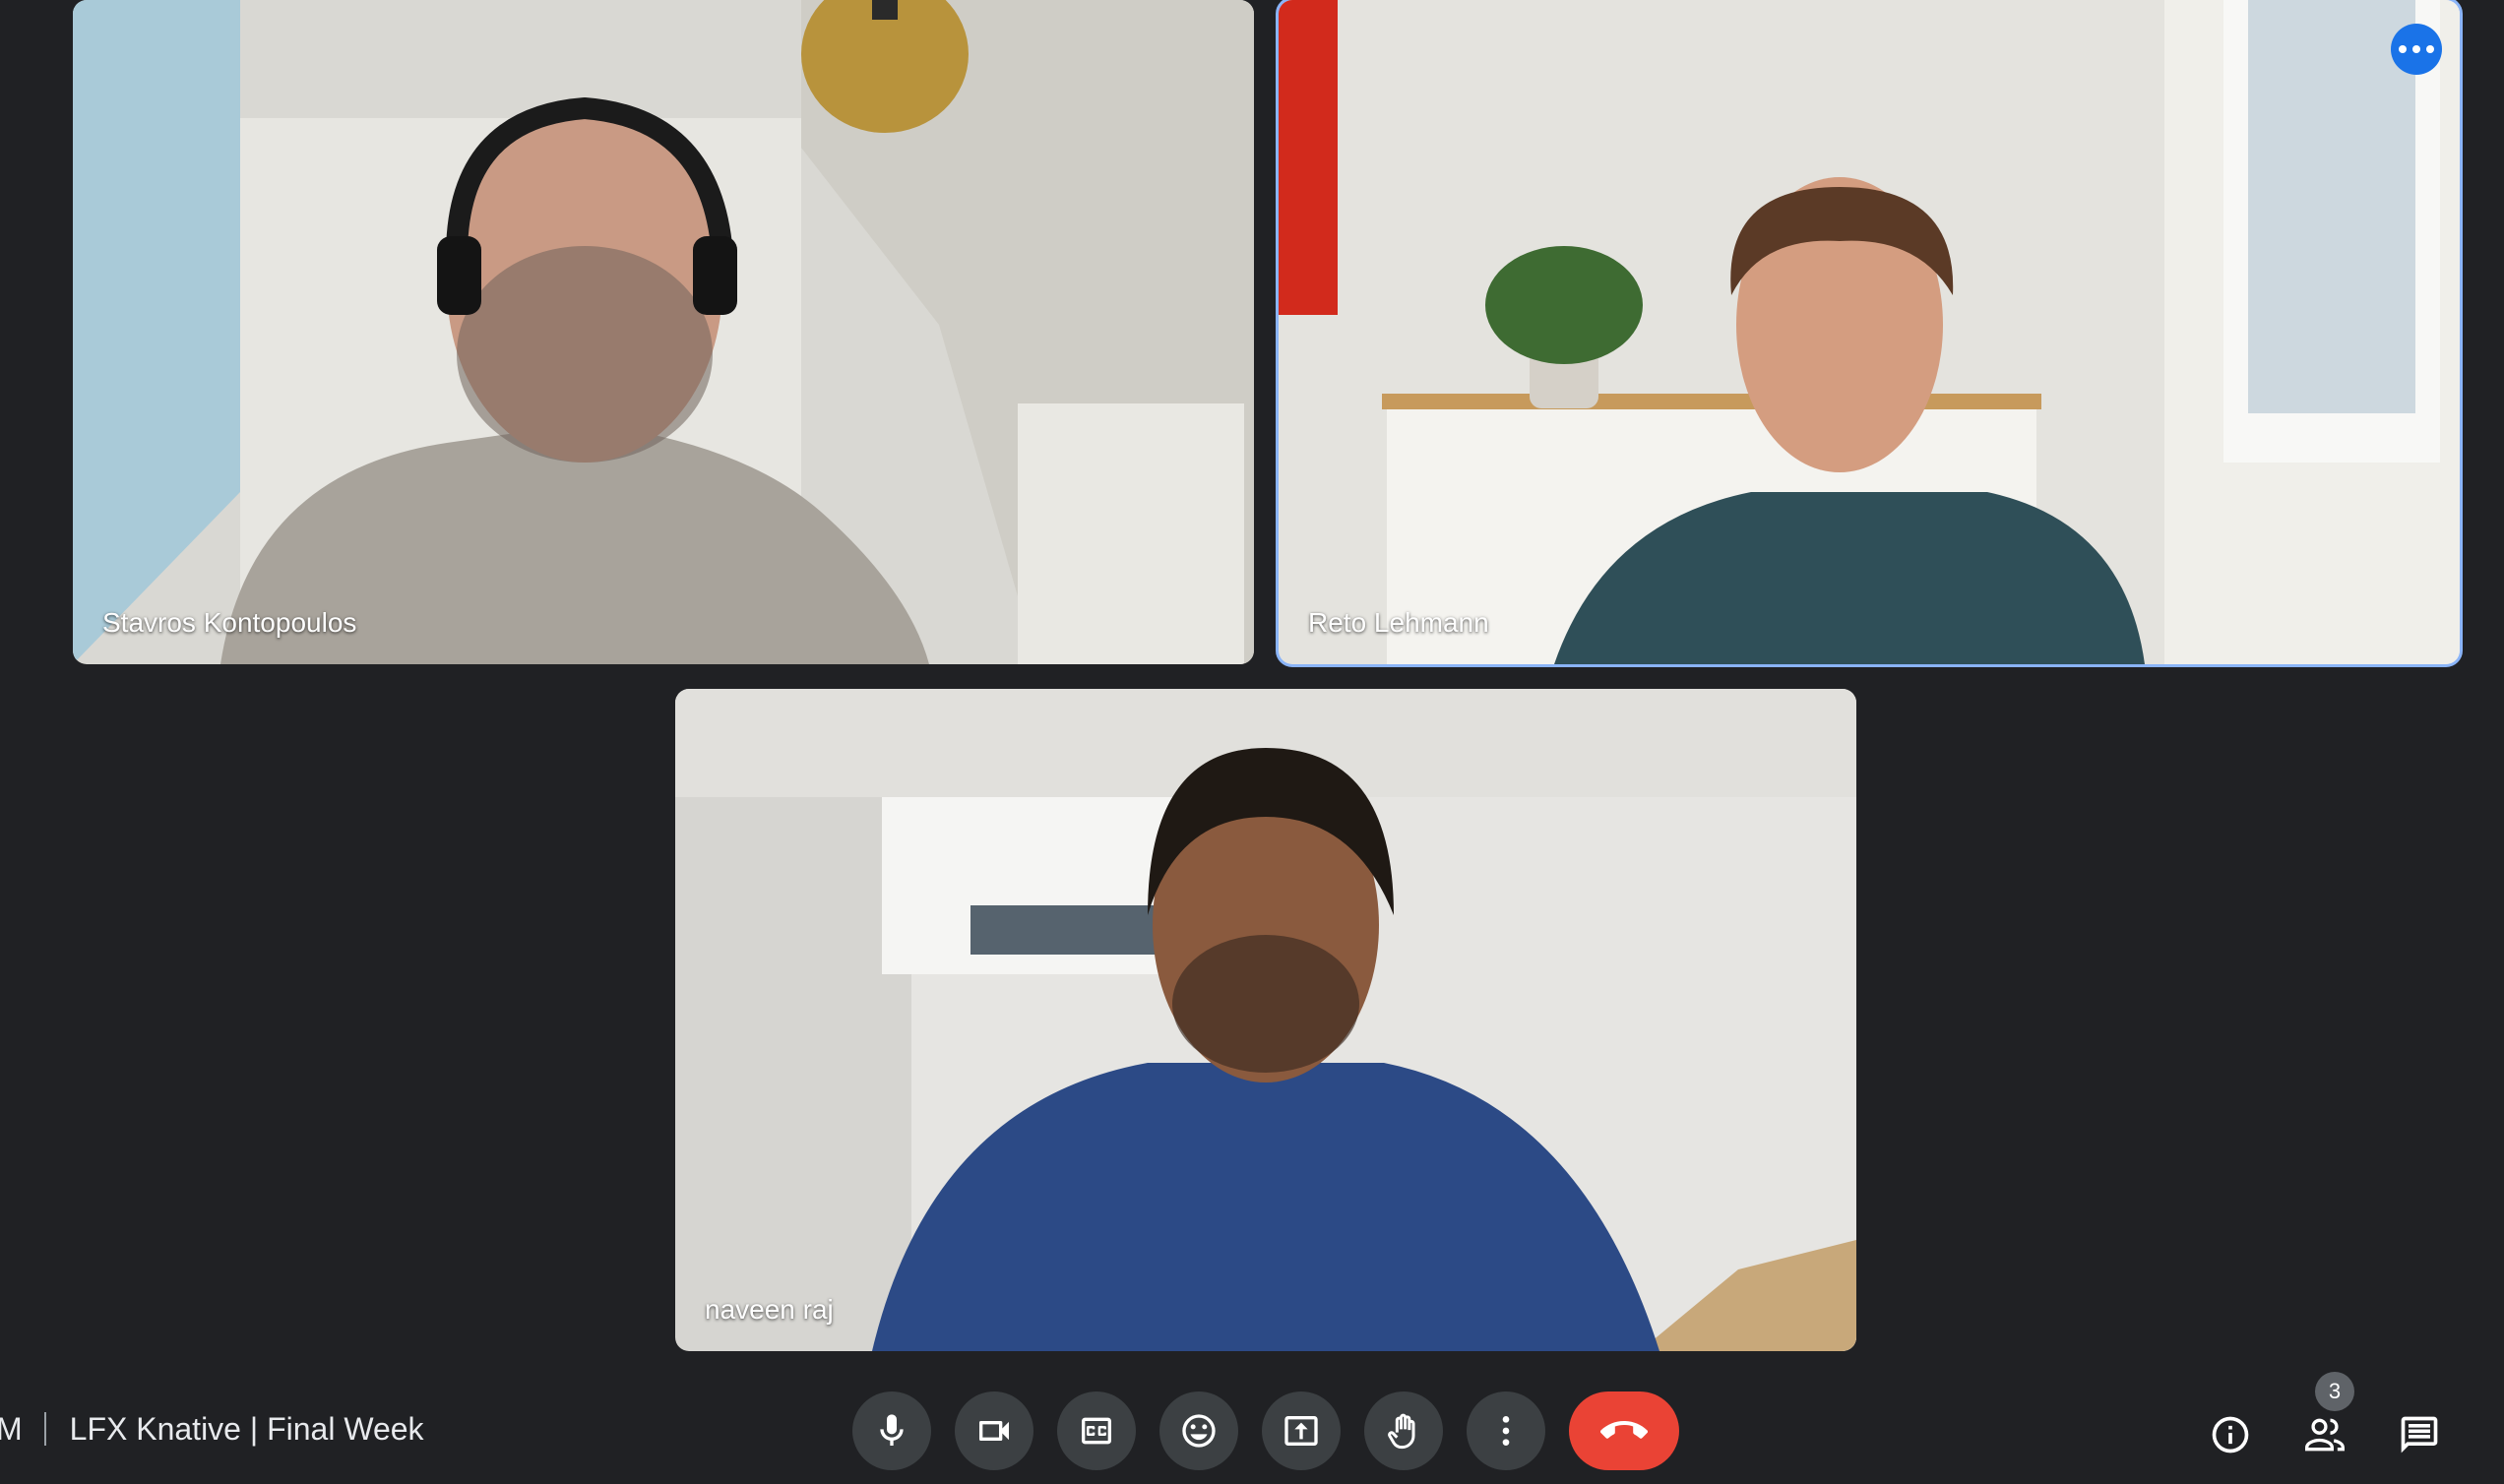  What do you see at coordinates (770, 1309) in the screenshot?
I see `participant-name: naveen raj` at bounding box center [770, 1309].